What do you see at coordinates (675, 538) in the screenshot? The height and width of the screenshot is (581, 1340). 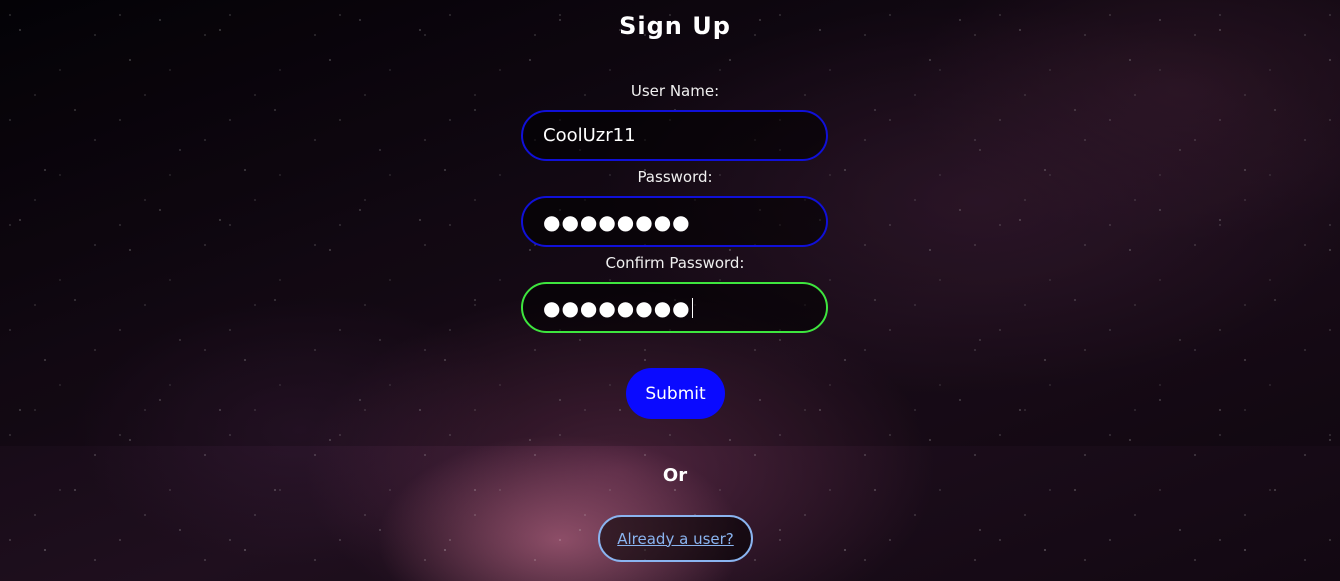 I see `already-a-user-link: Already a user?` at bounding box center [675, 538].